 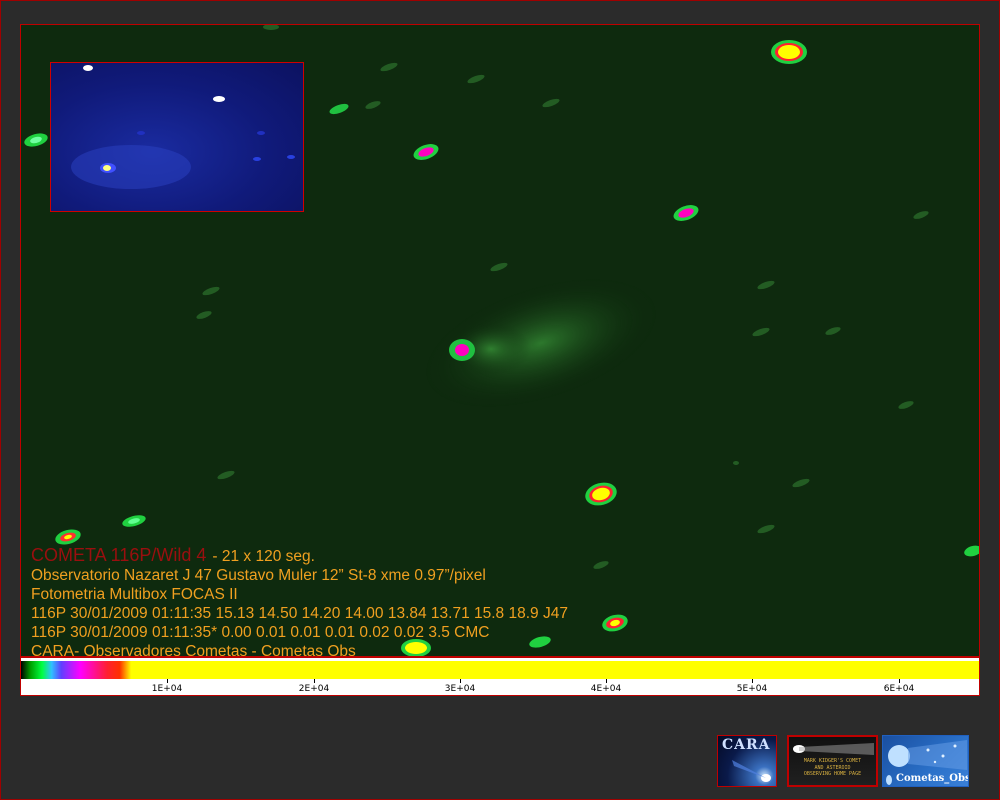 I want to click on comet-116p, so click(x=541, y=343).